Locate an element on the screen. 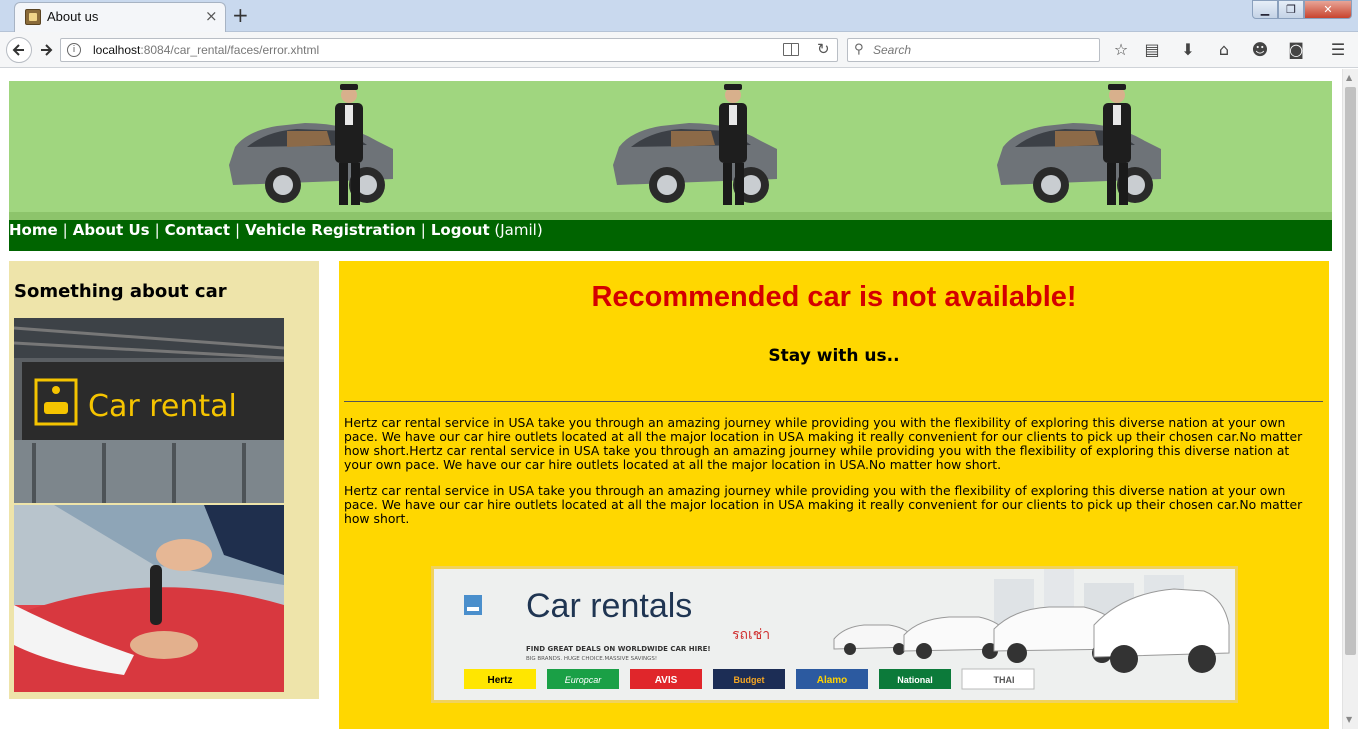 The height and width of the screenshot is (729, 1358). brand-europcar: Europcar is located at coordinates (584, 680).